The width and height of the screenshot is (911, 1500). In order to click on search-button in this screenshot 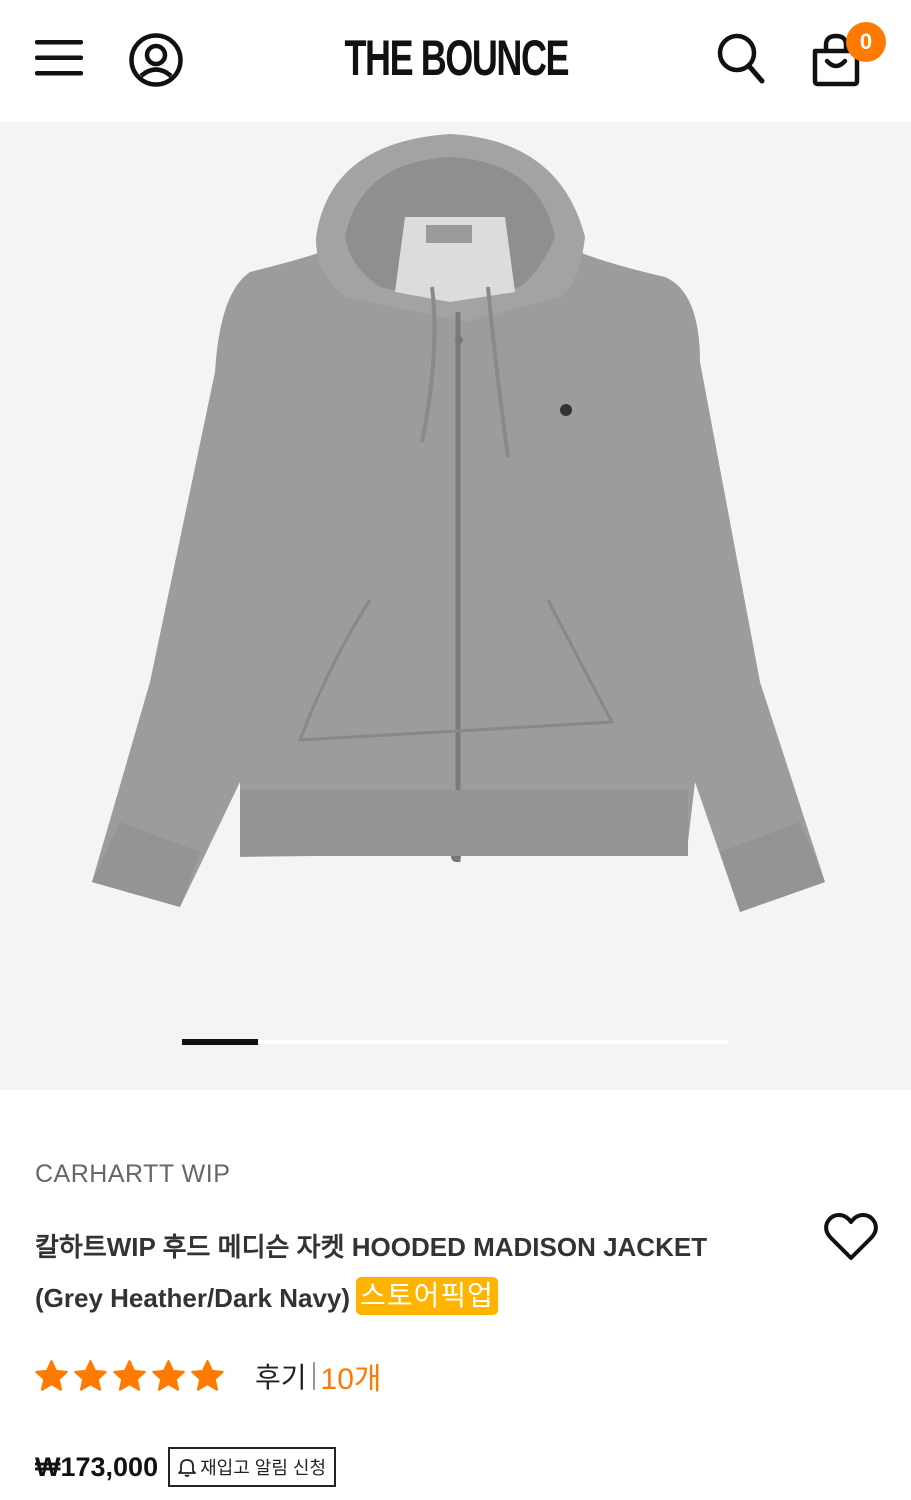, I will do `click(741, 58)`.